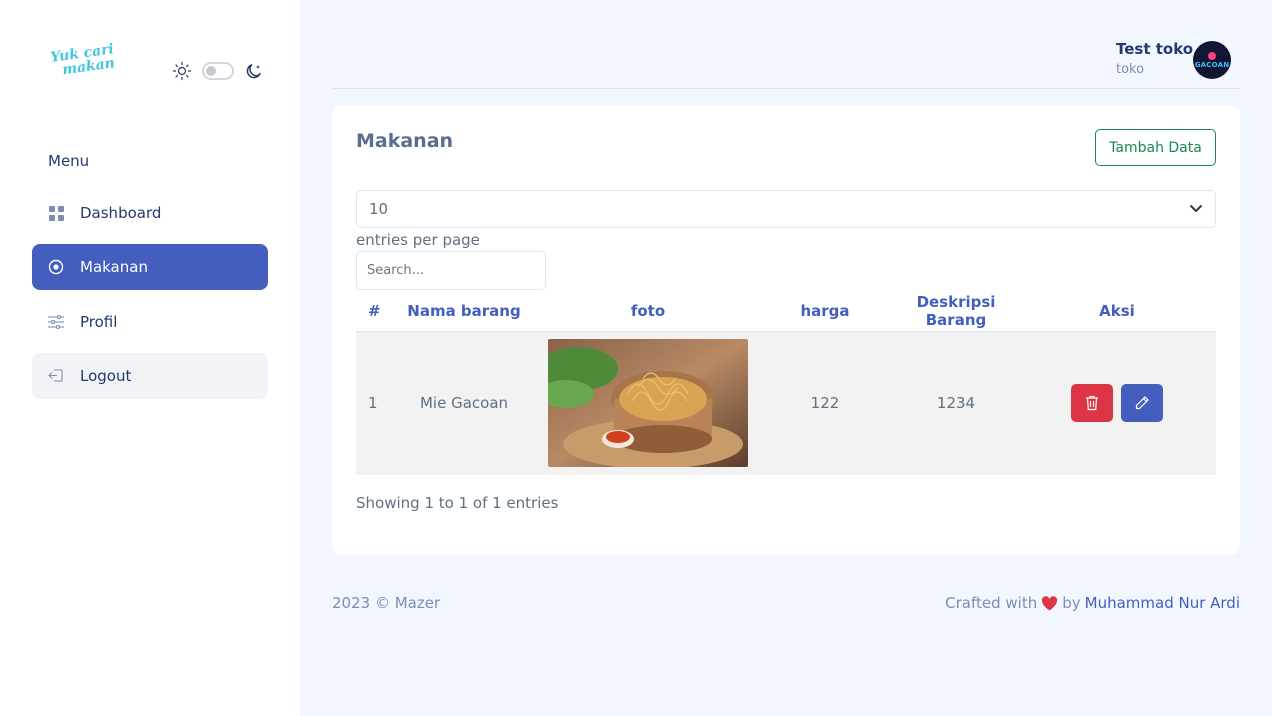 This screenshot has width=1272, height=716. I want to click on app-logo: Yuk cari makan, so click(87, 65).